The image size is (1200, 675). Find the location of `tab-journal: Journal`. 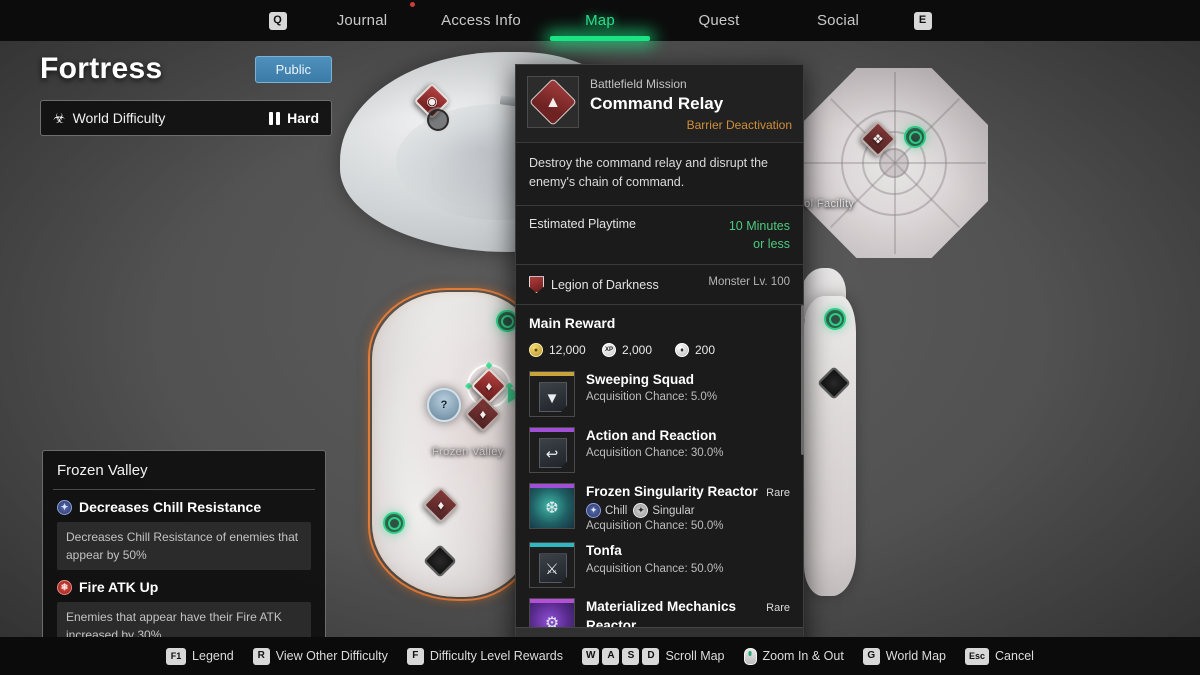

tab-journal: Journal is located at coordinates (362, 20).